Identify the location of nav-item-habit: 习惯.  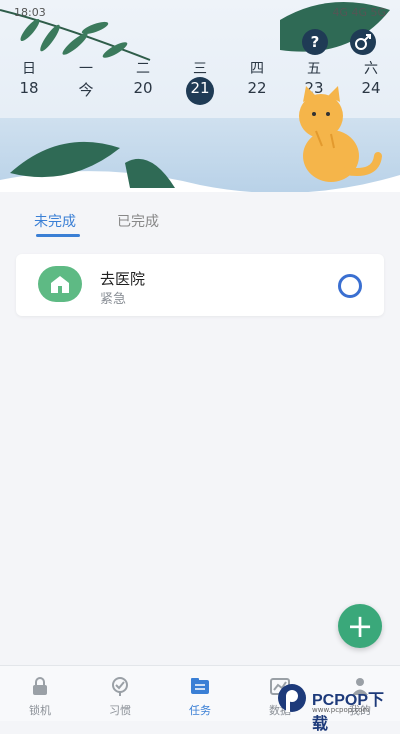
(120, 693).